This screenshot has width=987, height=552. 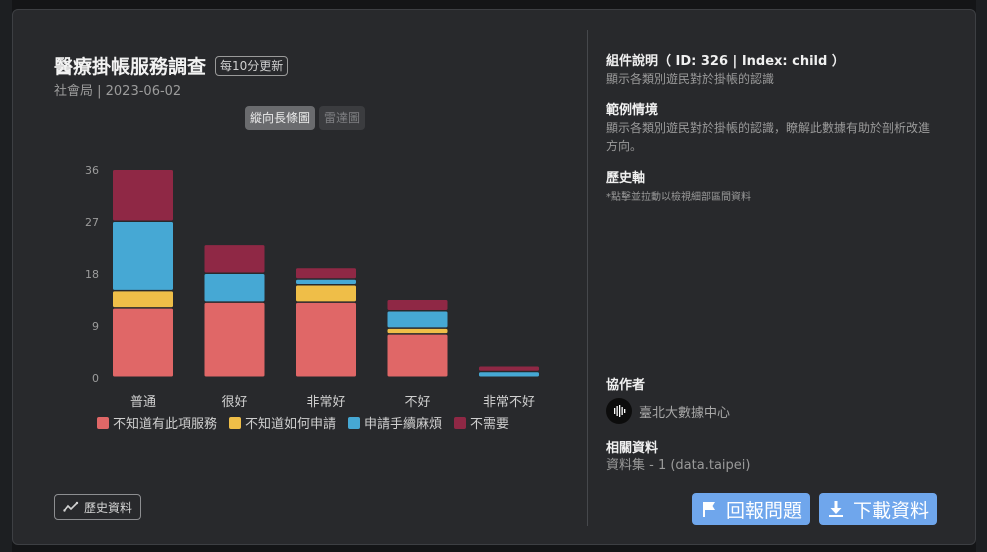 I want to click on x-category-label-0: 普通, so click(x=143, y=402).